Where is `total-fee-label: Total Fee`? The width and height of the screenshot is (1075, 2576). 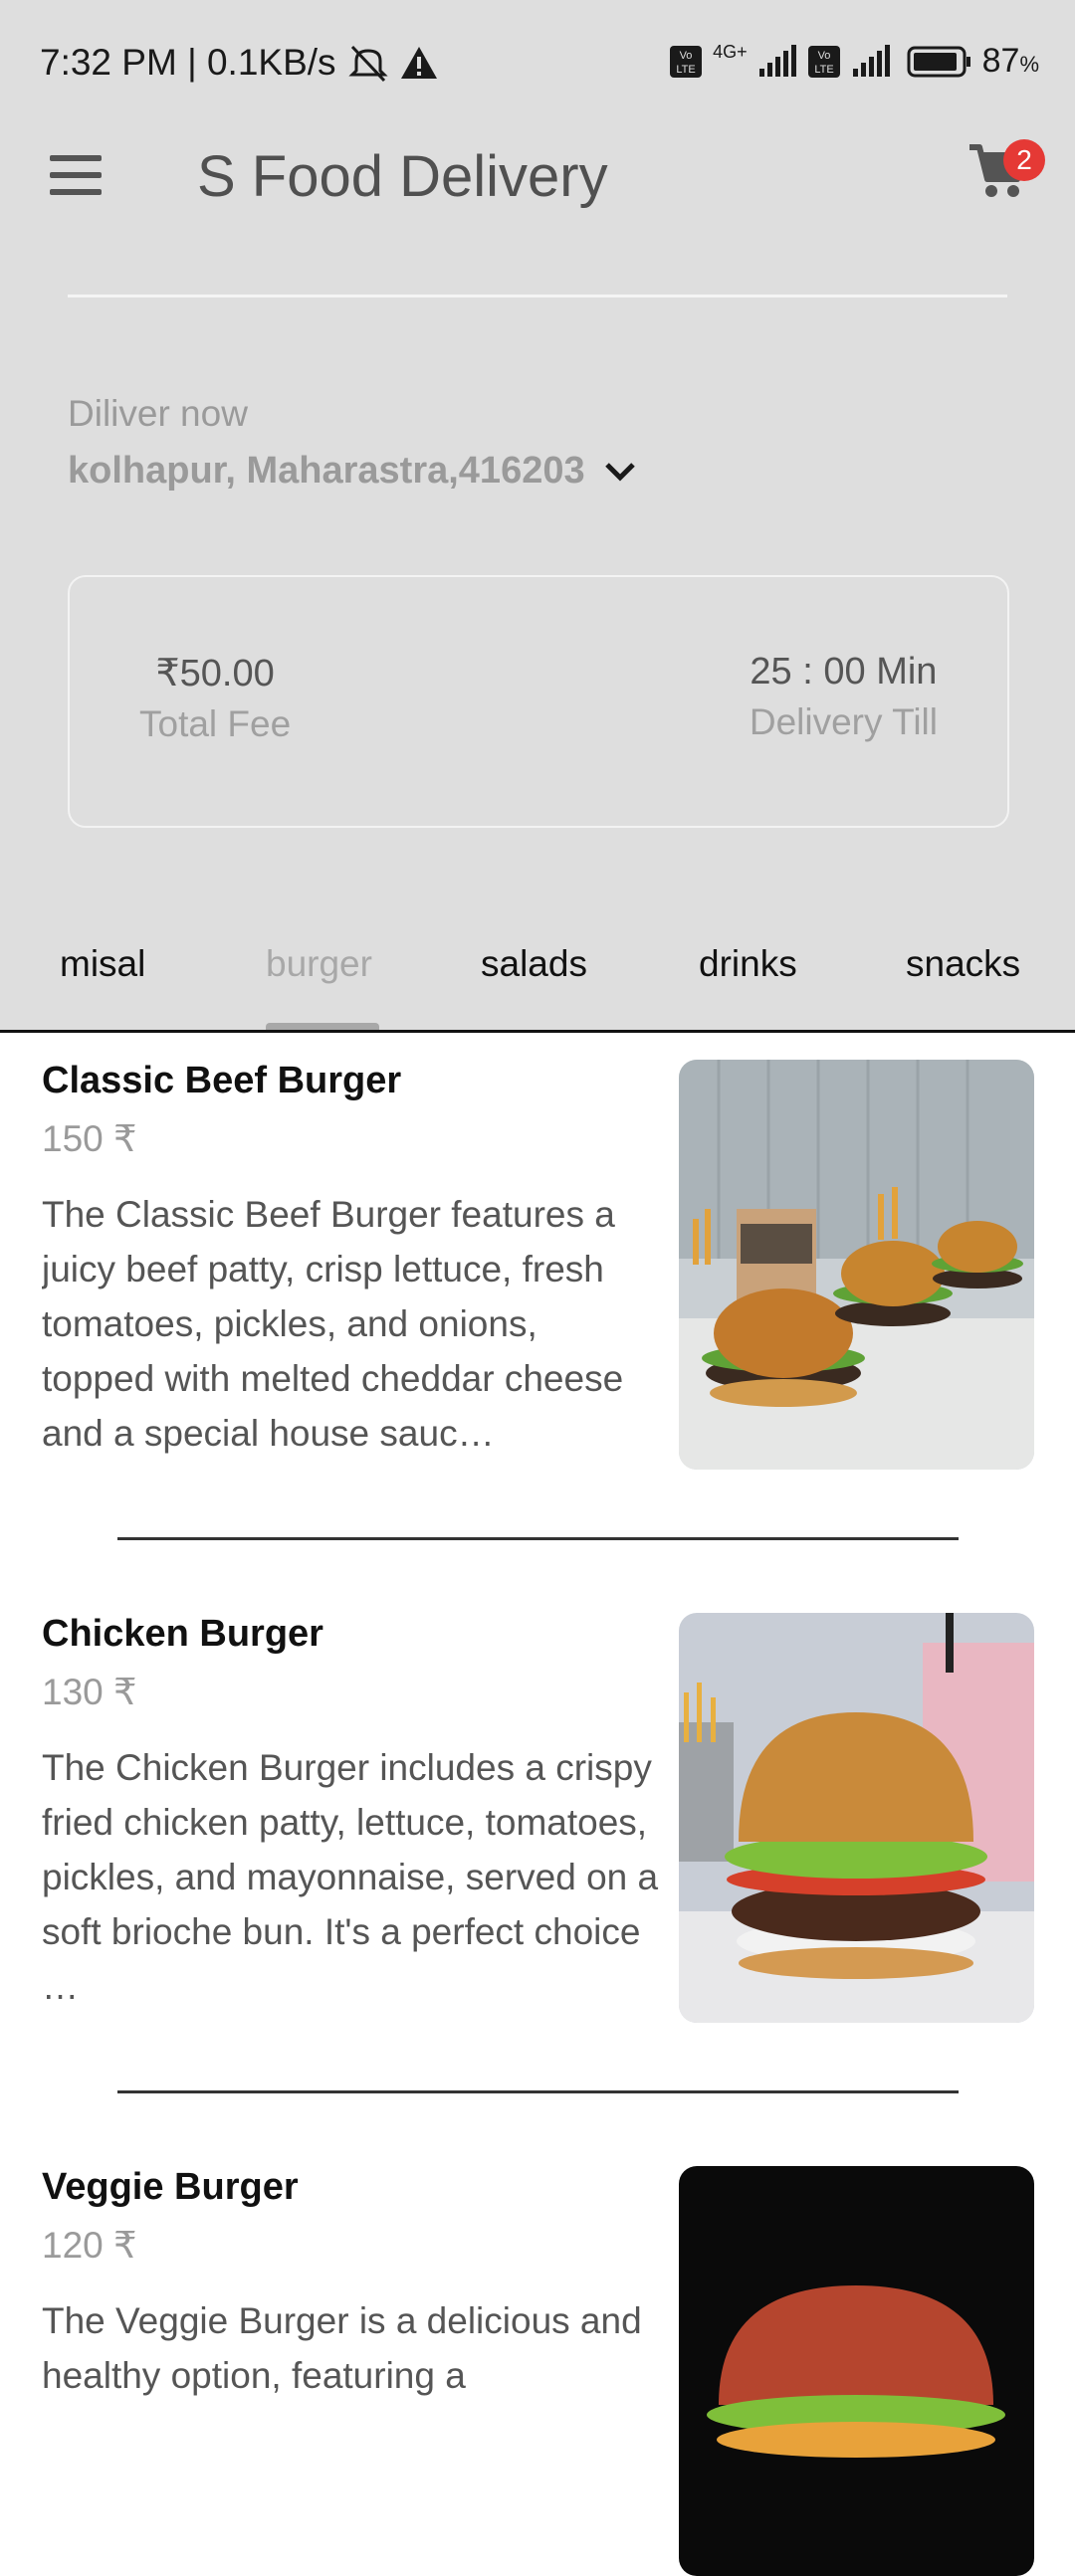 total-fee-label: Total Fee is located at coordinates (216, 723).